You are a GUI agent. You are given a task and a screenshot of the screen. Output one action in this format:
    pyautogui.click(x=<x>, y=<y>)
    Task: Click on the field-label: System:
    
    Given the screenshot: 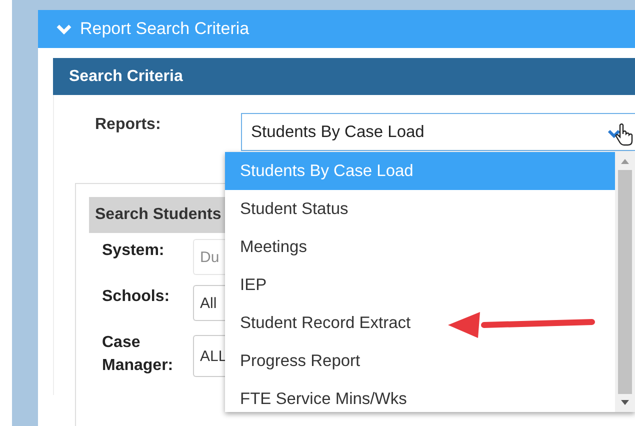 What is the action you would take?
    pyautogui.click(x=134, y=251)
    